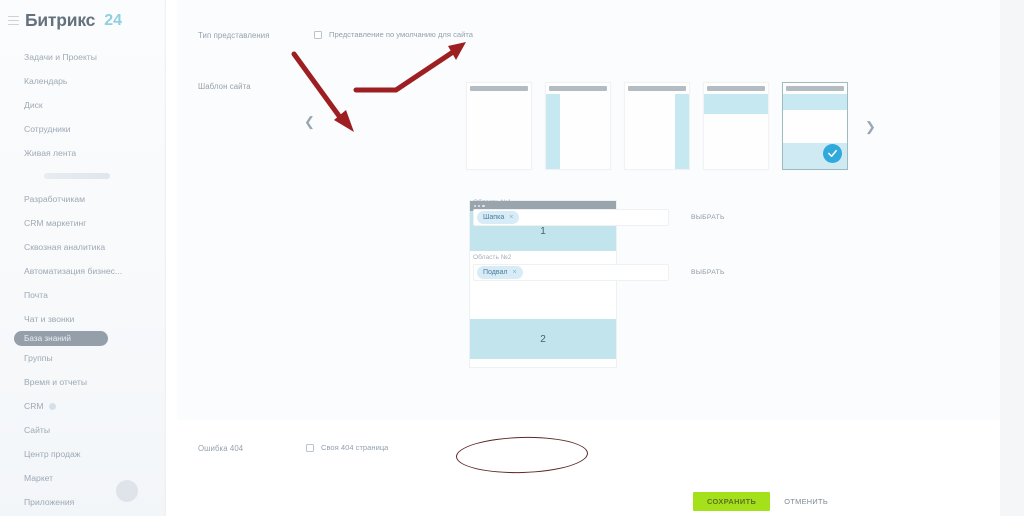  Describe the element at coordinates (83, 478) in the screenshot. I see `sidebar-item-market: Маркет` at that location.